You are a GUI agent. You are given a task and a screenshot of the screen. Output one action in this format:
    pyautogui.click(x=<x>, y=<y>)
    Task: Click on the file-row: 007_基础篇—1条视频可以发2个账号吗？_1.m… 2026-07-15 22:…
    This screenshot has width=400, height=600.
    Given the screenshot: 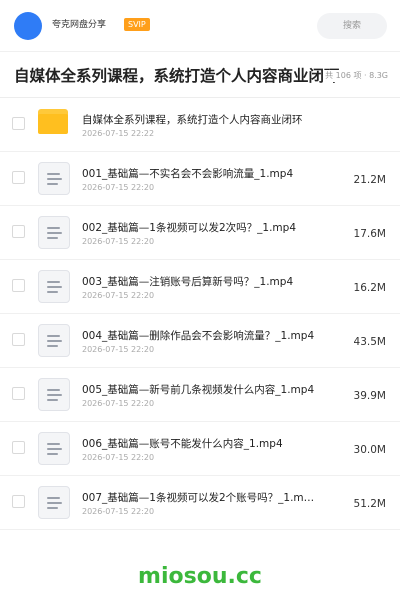 What is the action you would take?
    pyautogui.click(x=200, y=503)
    